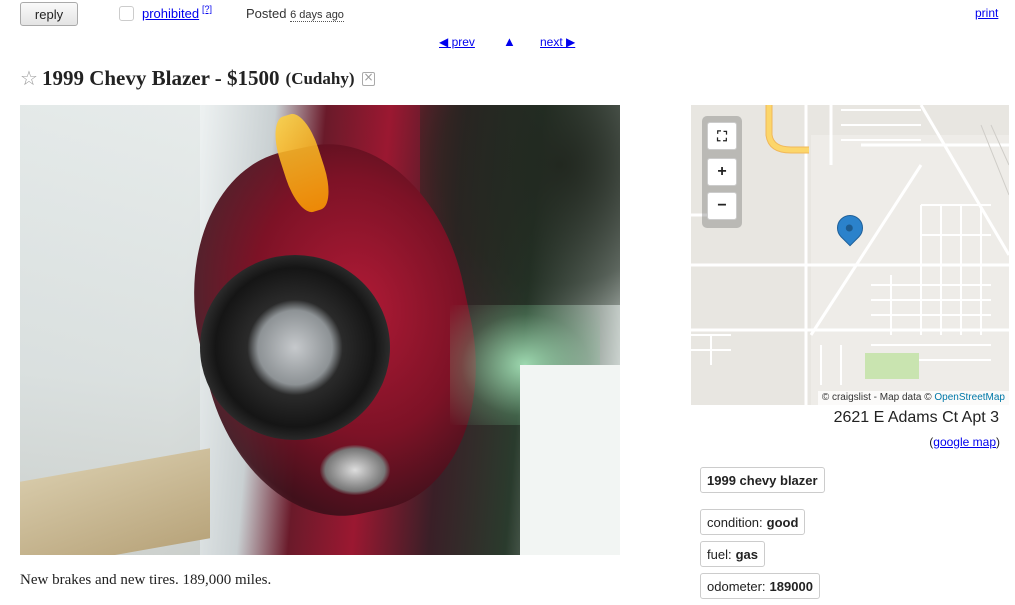 Image resolution: width=1015 pixels, height=605 pixels. I want to click on condition-attribute: condition: good, so click(753, 522).